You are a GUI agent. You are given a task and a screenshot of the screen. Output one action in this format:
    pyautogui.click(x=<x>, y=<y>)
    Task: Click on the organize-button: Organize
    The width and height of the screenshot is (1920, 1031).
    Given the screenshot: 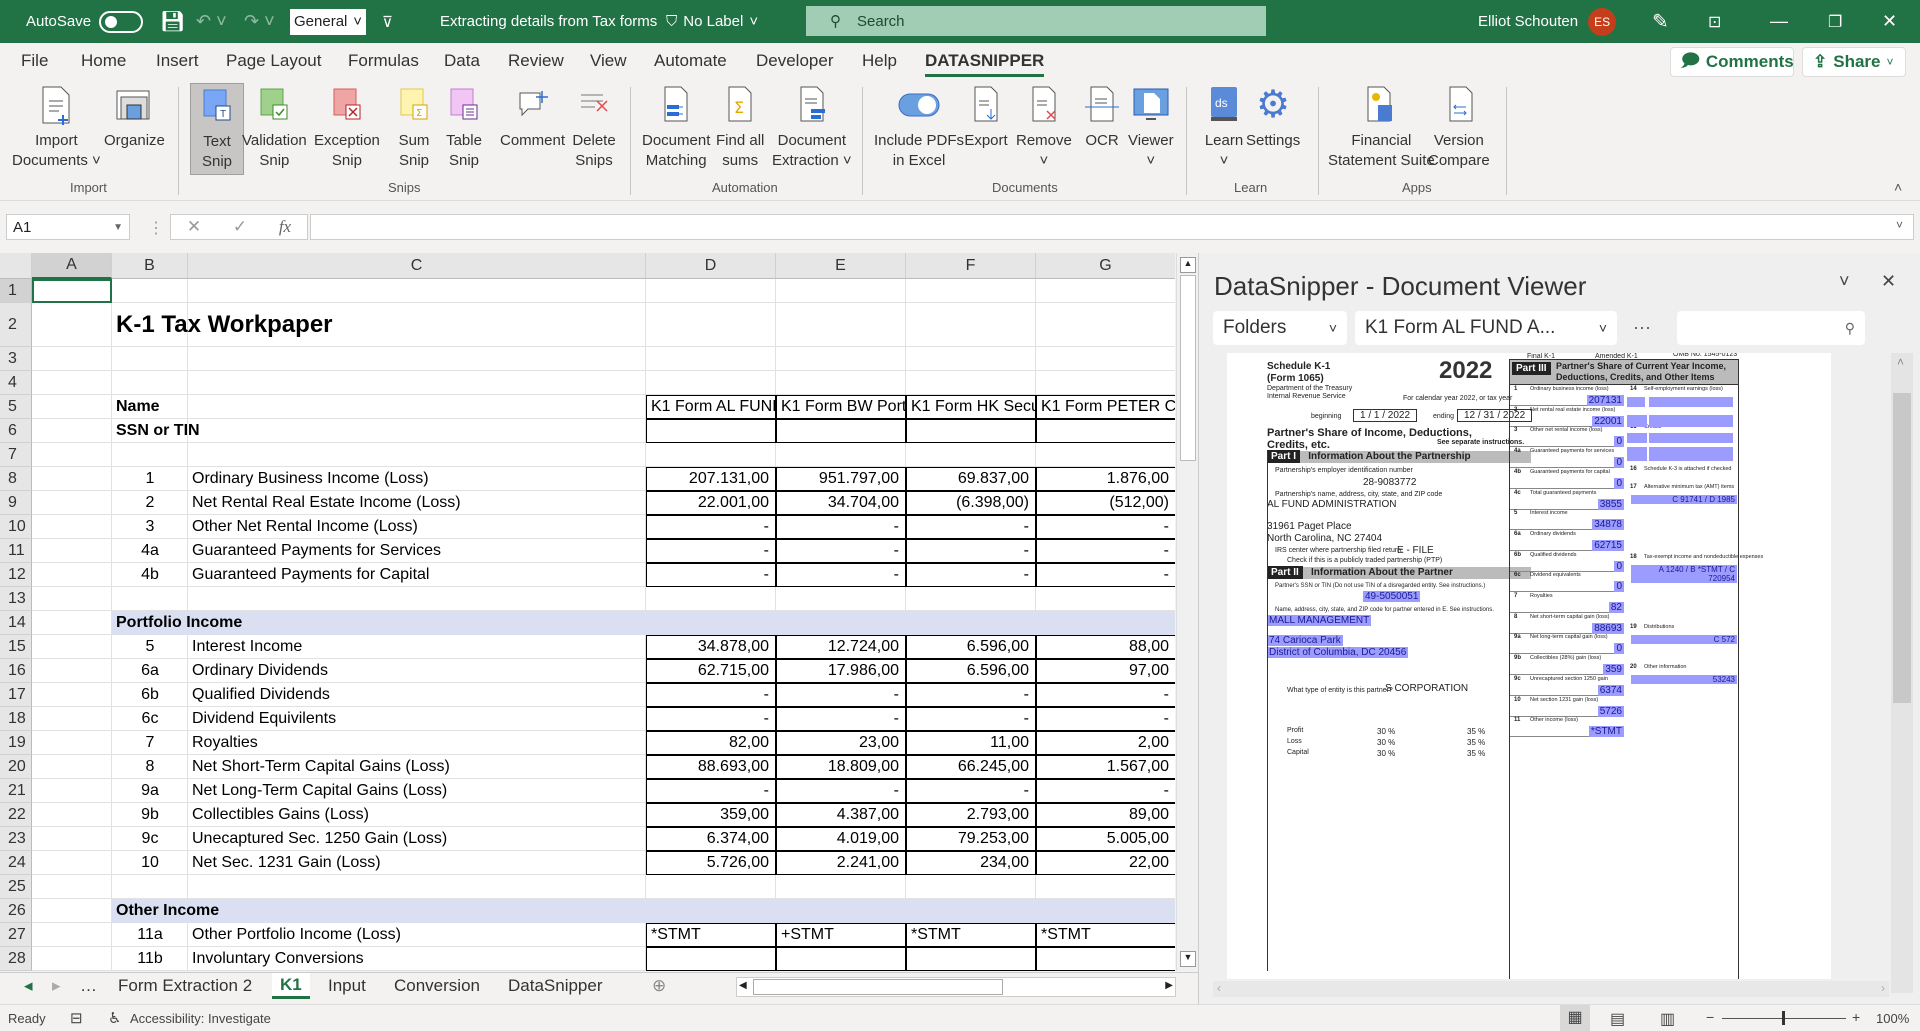 What is the action you would take?
    pyautogui.click(x=134, y=117)
    